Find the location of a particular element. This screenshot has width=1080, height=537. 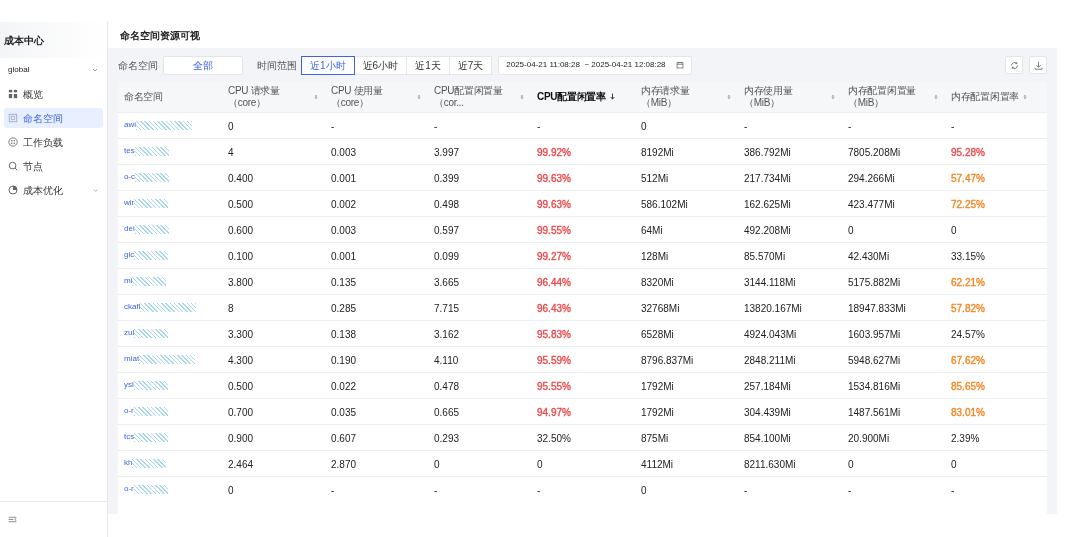

table-cell: 13820.167Mi is located at coordinates (773, 308).